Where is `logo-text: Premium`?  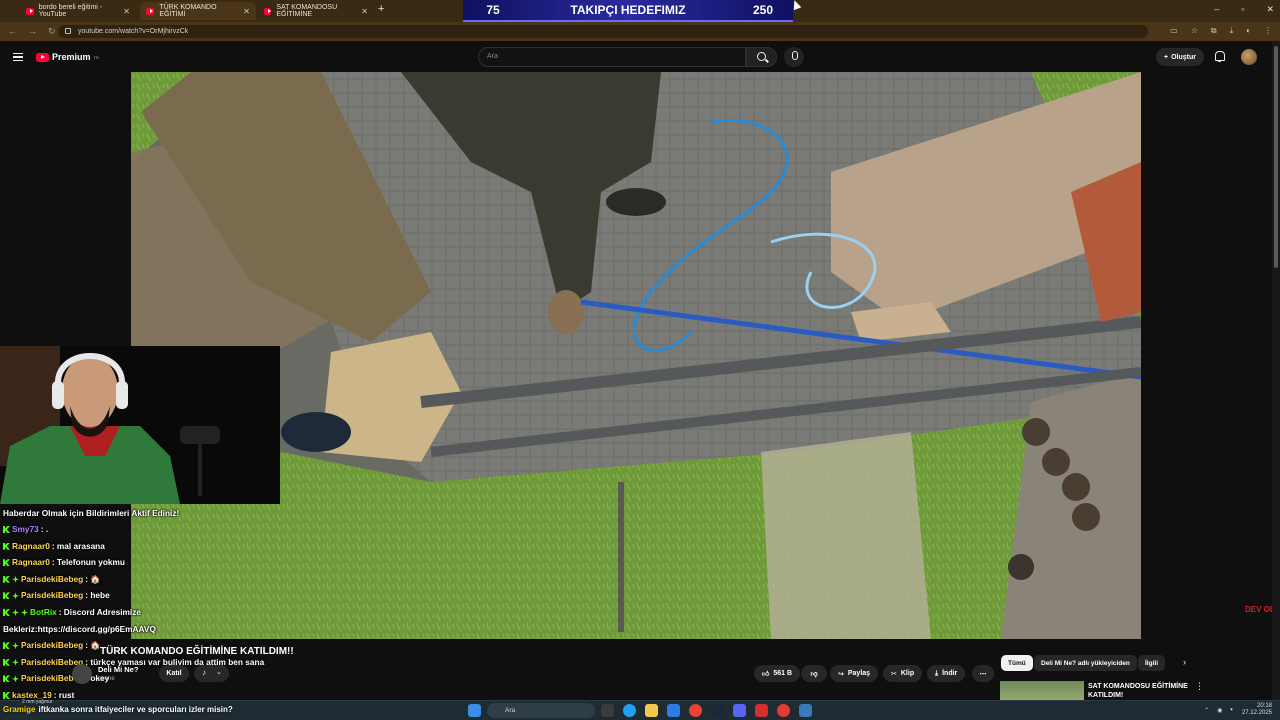 logo-text: Premium is located at coordinates (71, 57).